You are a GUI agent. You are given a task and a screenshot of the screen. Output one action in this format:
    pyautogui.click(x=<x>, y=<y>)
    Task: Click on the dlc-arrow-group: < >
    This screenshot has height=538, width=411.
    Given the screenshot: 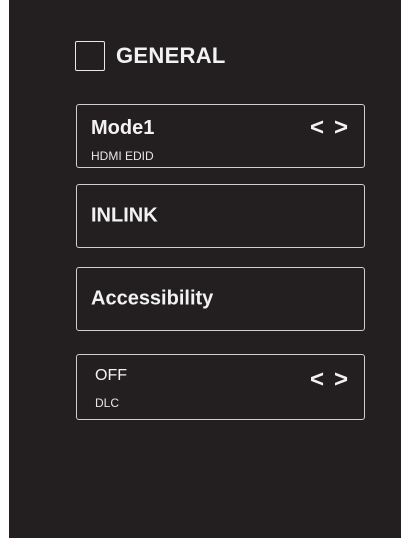 What is the action you would take?
    pyautogui.click(x=329, y=380)
    